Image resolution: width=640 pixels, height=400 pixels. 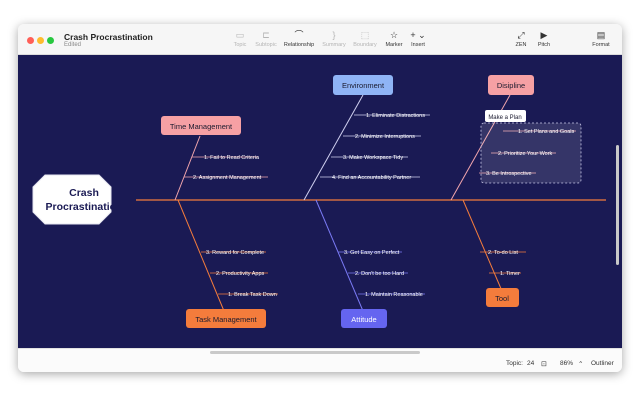 What do you see at coordinates (50, 40) in the screenshot?
I see `zoom-window-button` at bounding box center [50, 40].